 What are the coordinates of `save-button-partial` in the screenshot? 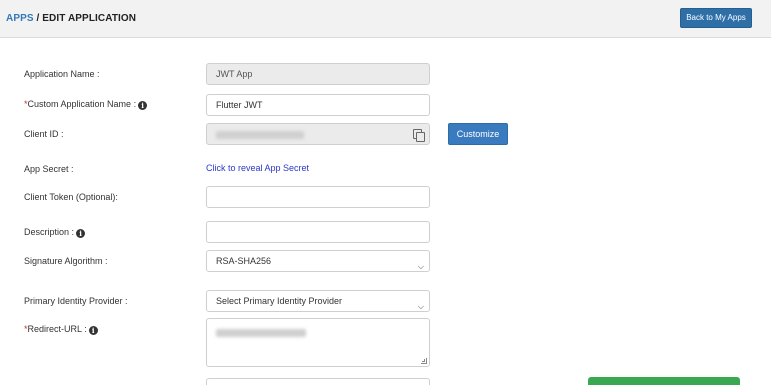 It's located at (664, 381).